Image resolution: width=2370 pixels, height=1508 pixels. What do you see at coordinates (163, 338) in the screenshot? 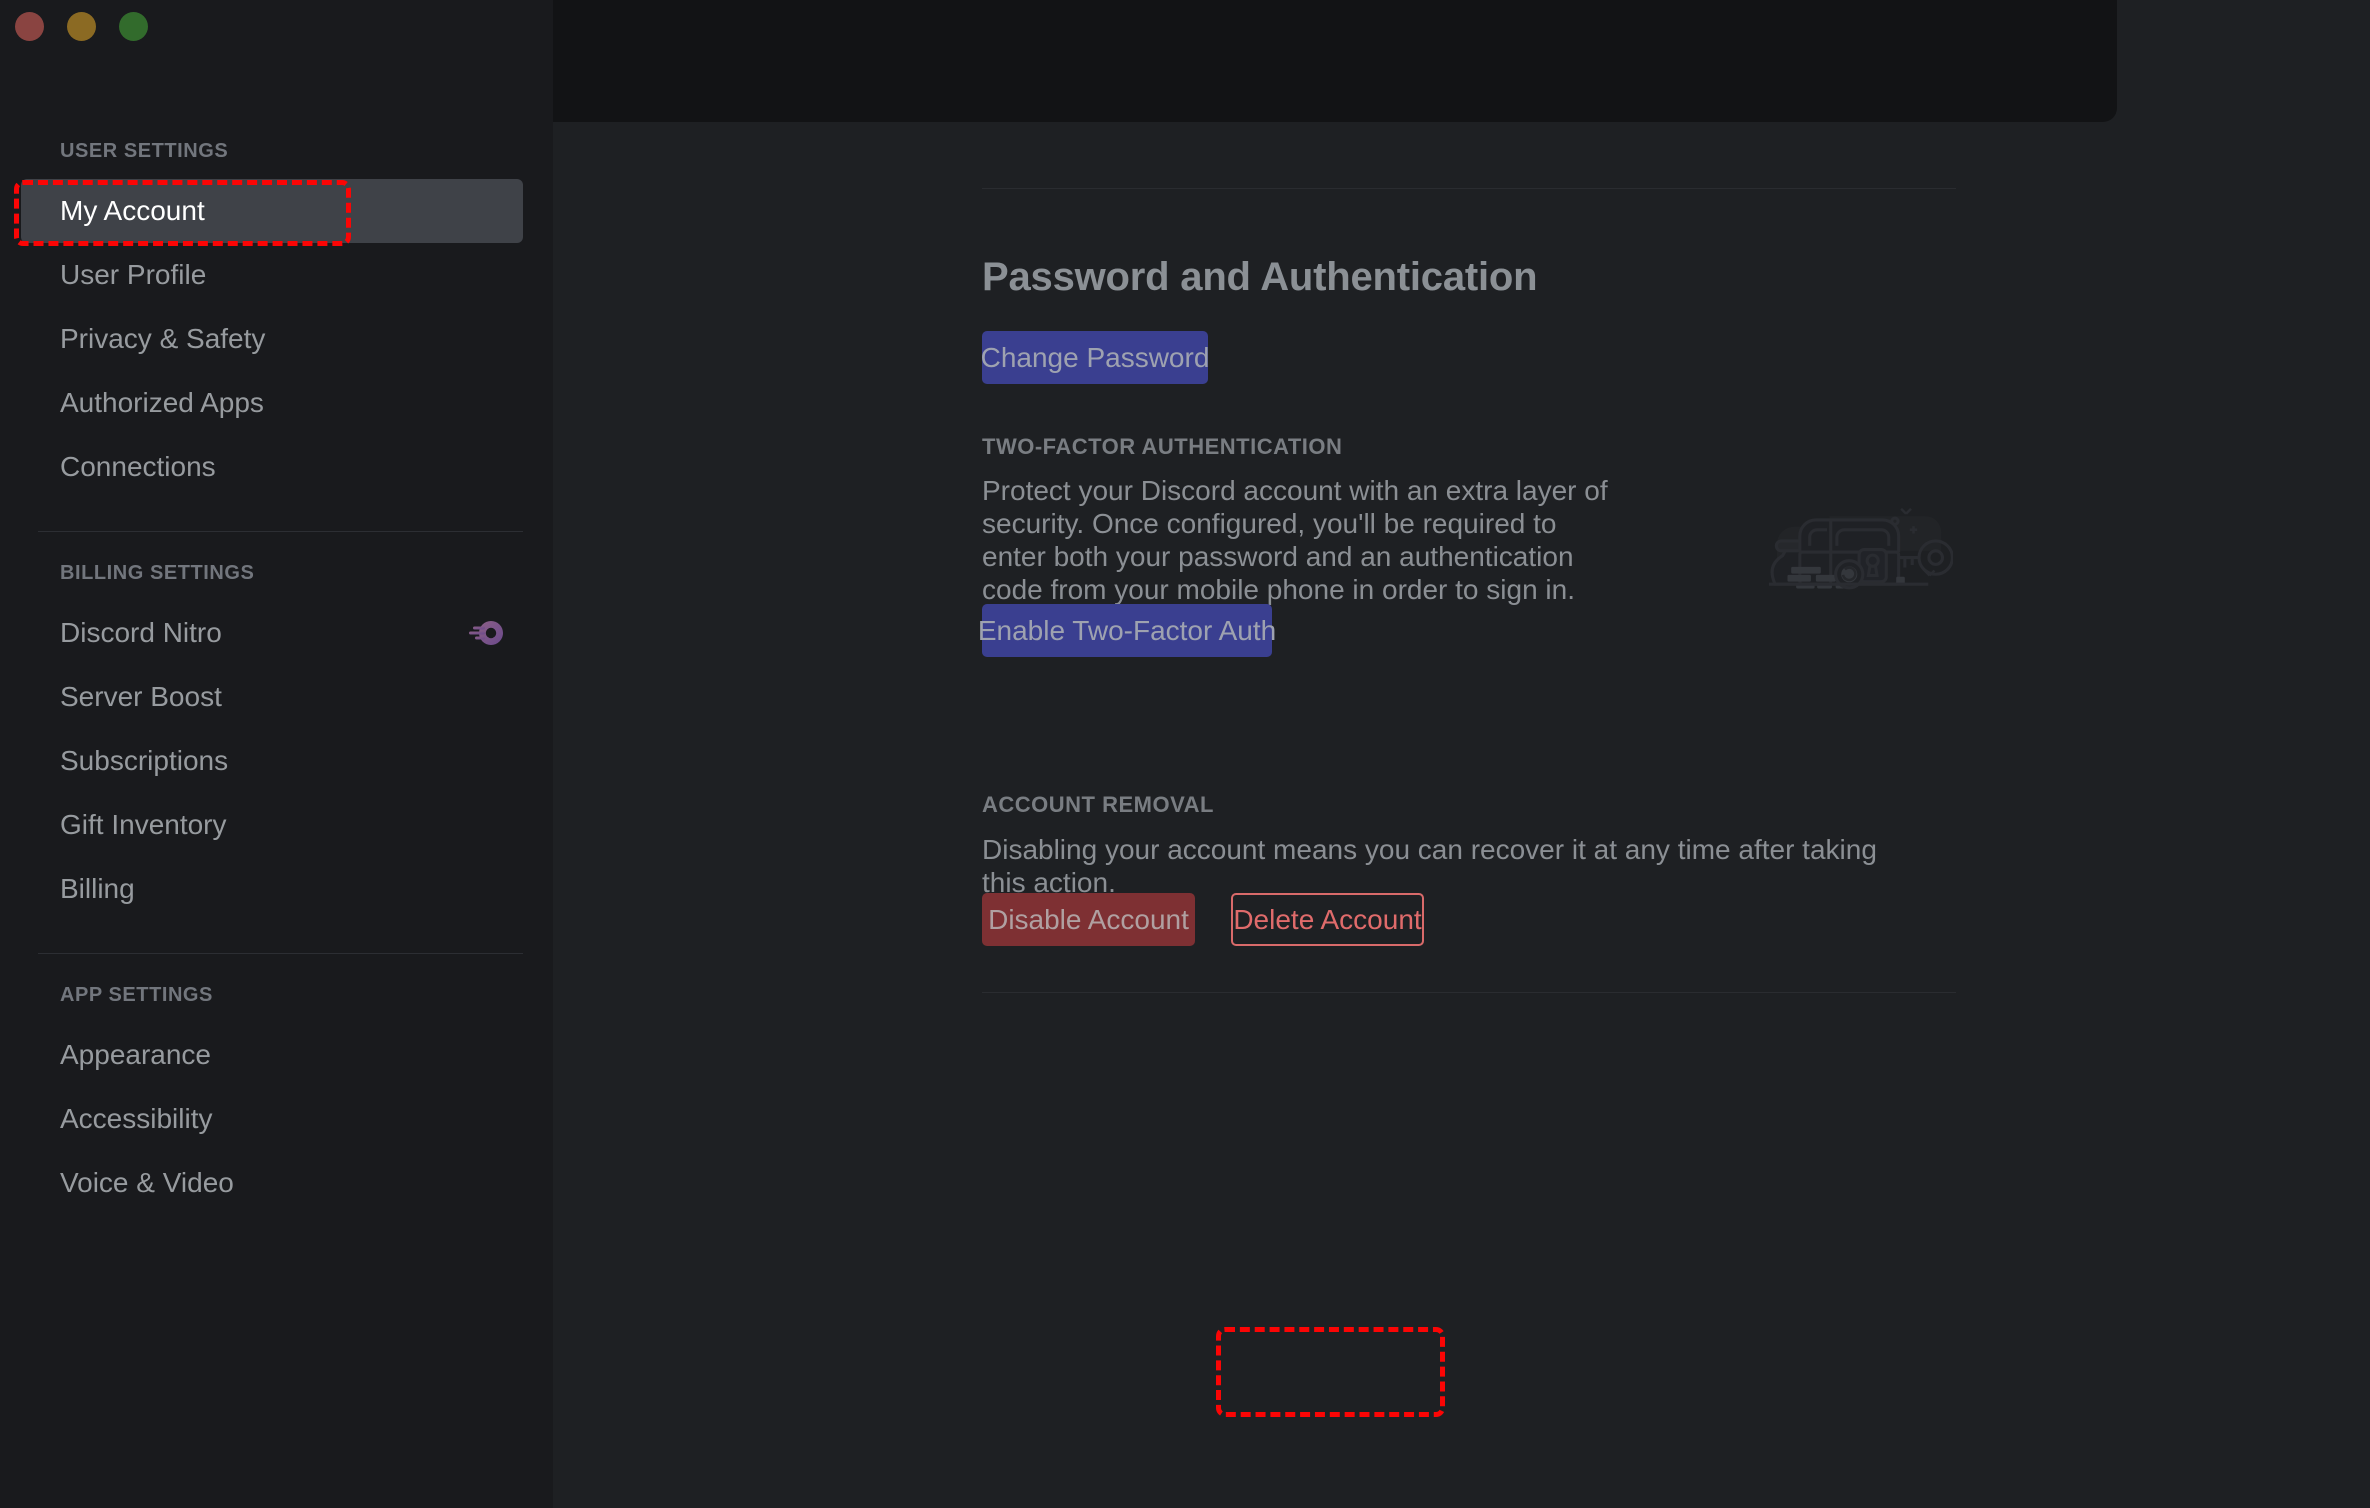
I see `sidebar-item-label: Privacy & Safety` at bounding box center [163, 338].